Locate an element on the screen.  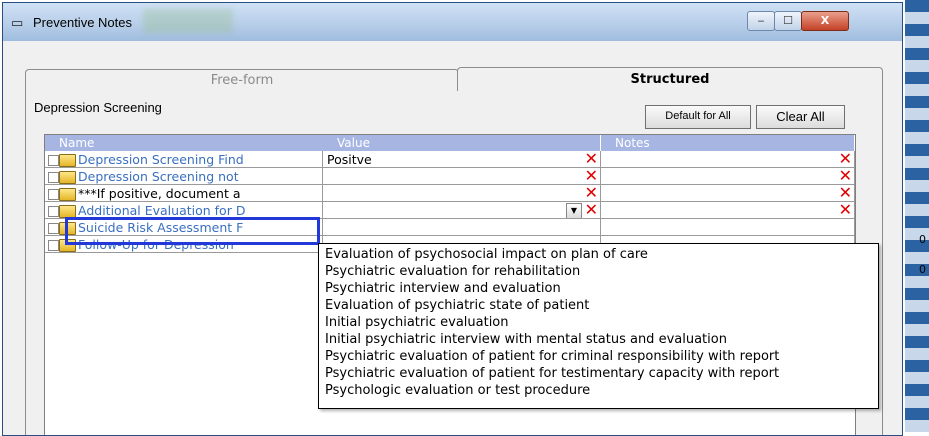
default-for-all-button: Default for All is located at coordinates (698, 117).